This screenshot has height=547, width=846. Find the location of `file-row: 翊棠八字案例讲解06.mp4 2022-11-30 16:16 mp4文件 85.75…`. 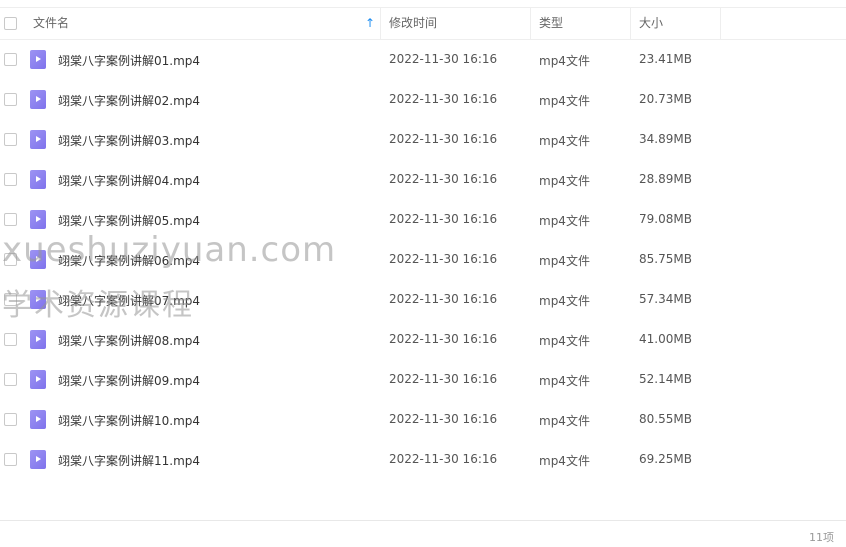

file-row: 翊棠八字案例讲解06.mp4 2022-11-30 16:16 mp4文件 85.75… is located at coordinates (423, 260).